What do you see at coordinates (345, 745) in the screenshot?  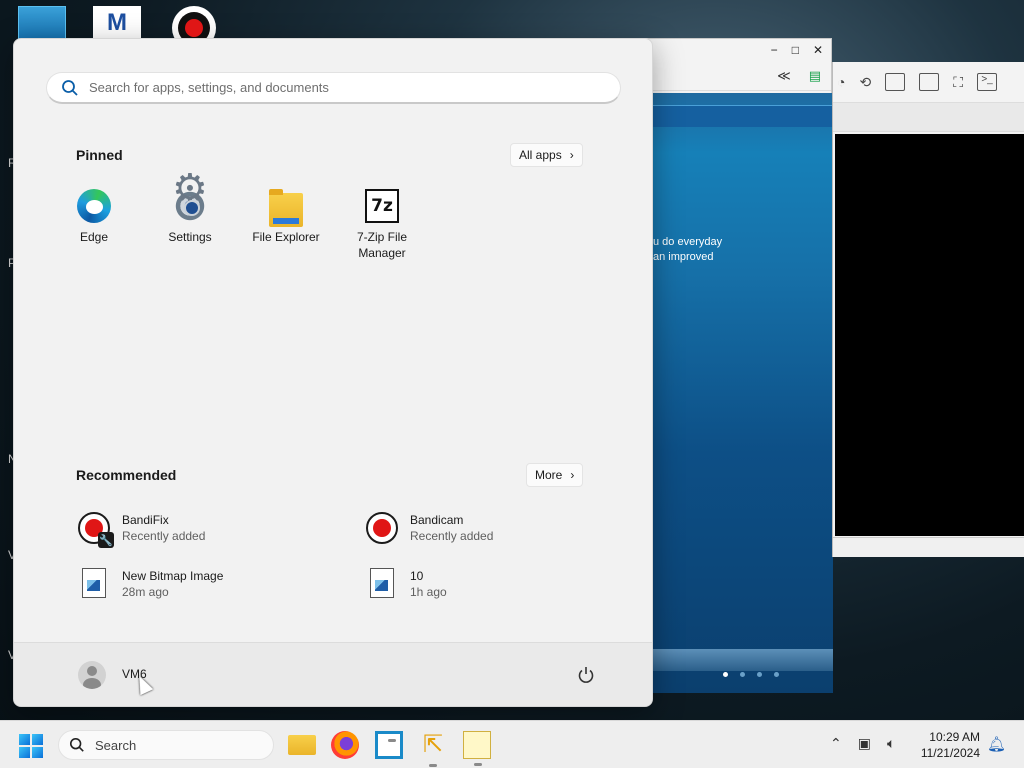 I see `taskbar-firefox` at bounding box center [345, 745].